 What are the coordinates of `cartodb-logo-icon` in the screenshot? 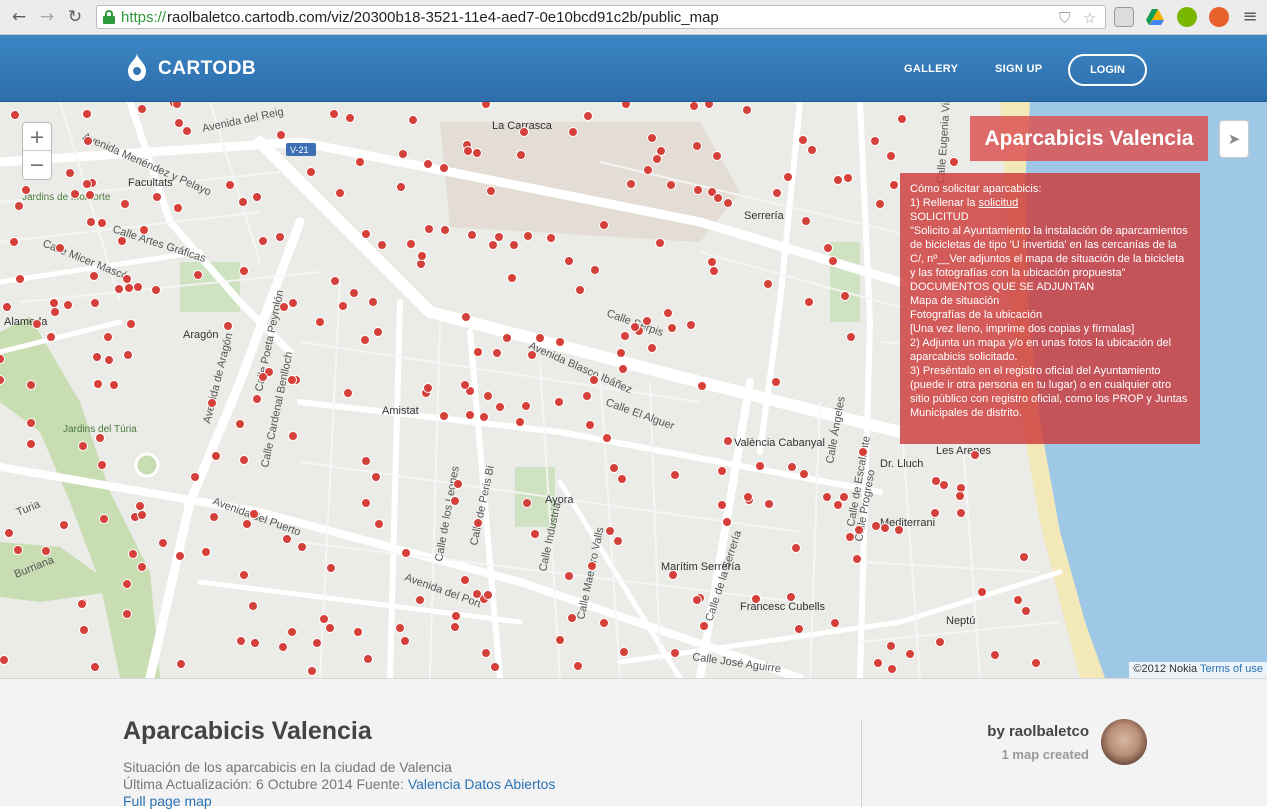 It's located at (137, 67).